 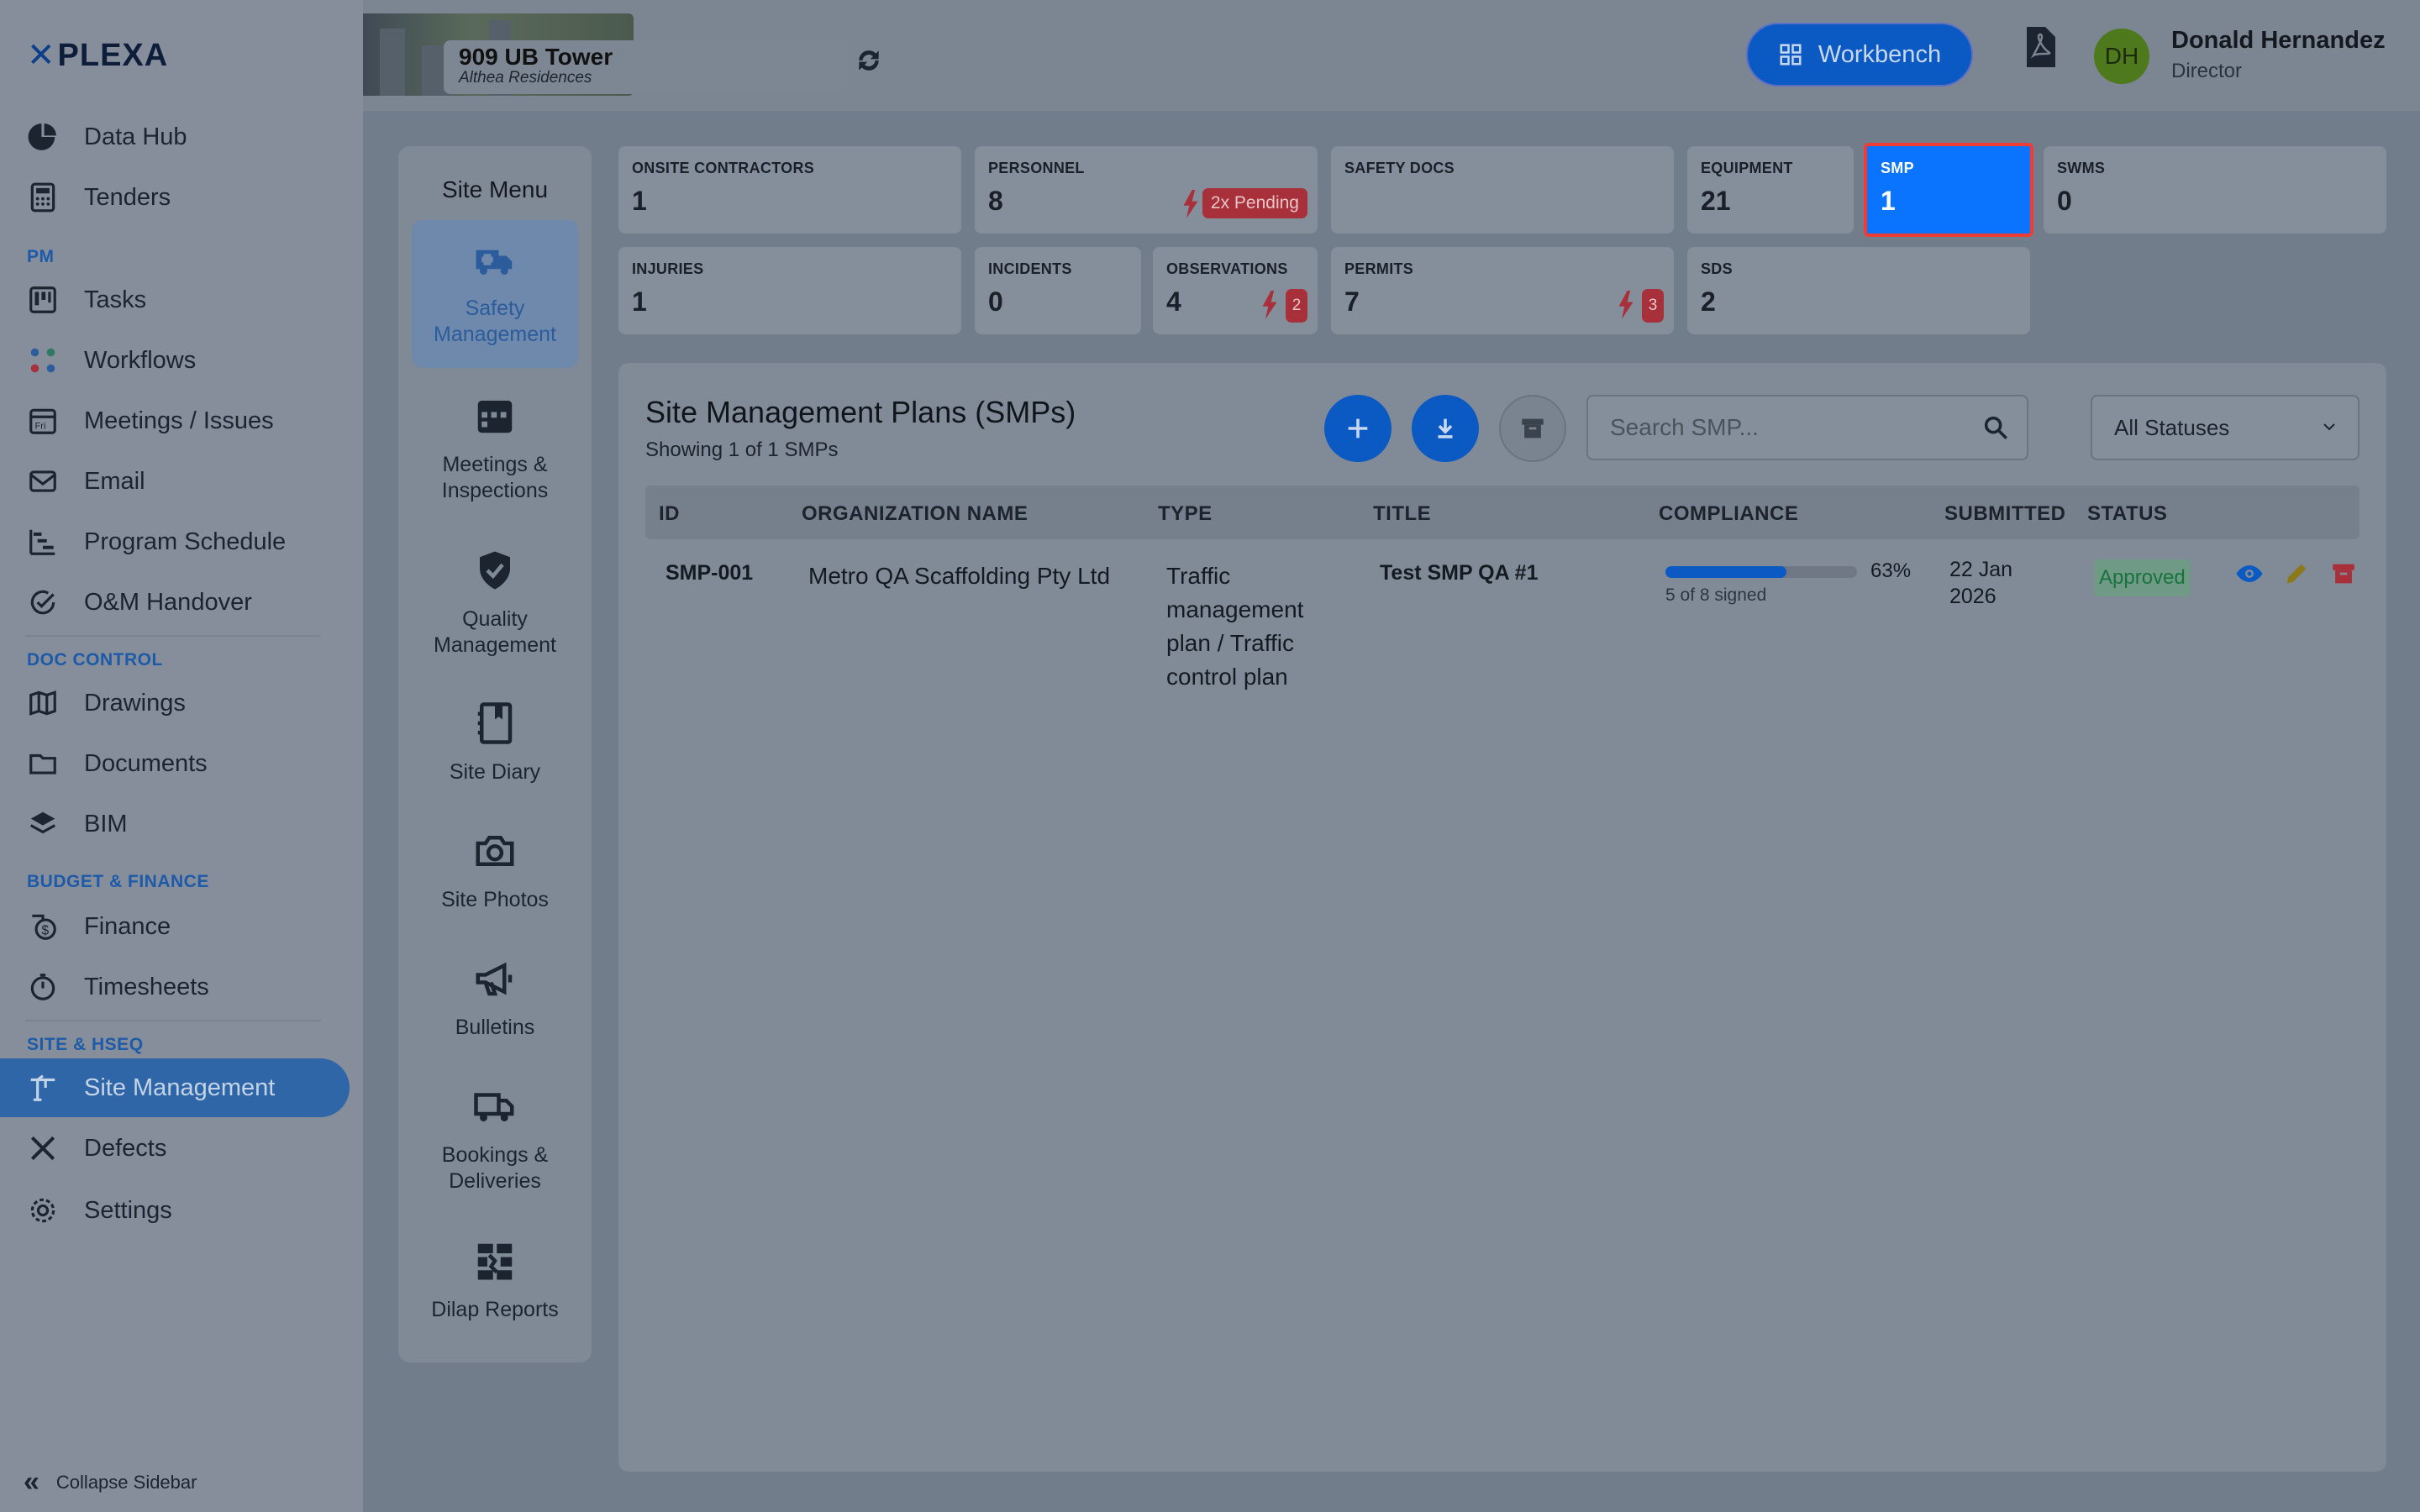 I want to click on archive-button, so click(x=1532, y=428).